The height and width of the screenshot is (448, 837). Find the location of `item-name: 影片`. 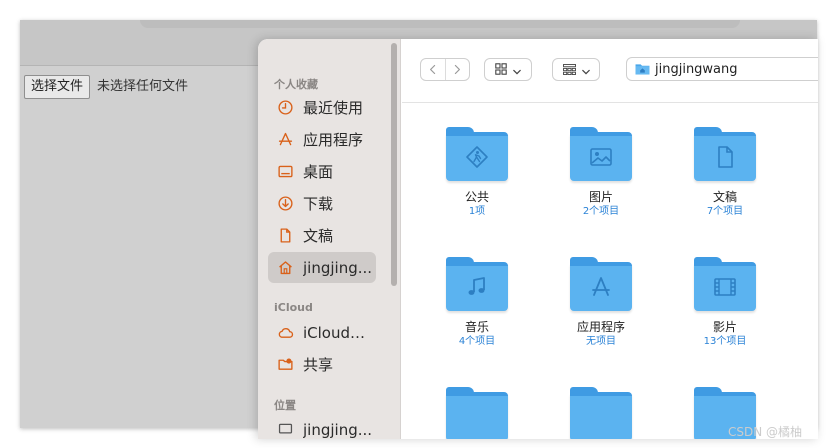

item-name: 影片 is located at coordinates (724, 327).